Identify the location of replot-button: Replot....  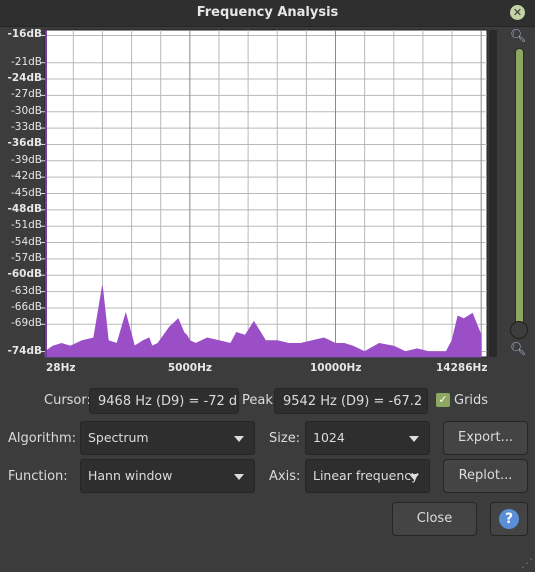
(485, 476).